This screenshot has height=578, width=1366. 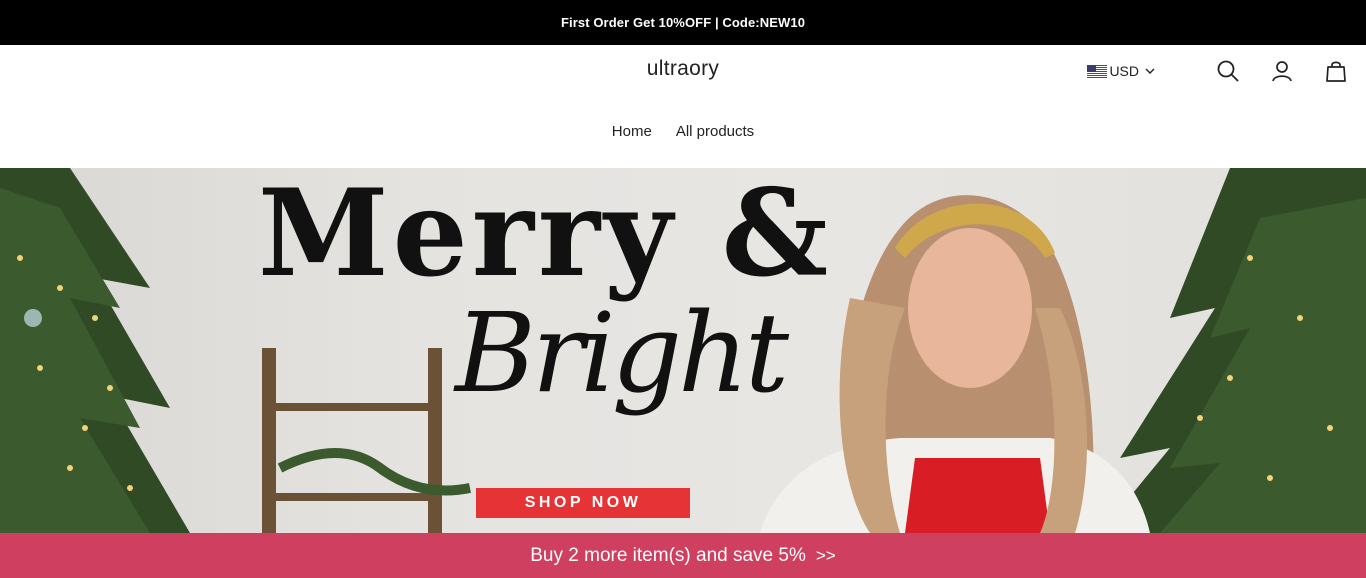 I want to click on currency-selector: USD, so click(x=1121, y=71).